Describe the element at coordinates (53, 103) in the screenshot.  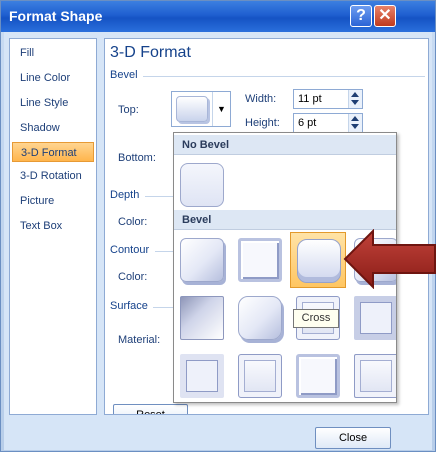
I see `nav-item-line-style: Line Style` at that location.